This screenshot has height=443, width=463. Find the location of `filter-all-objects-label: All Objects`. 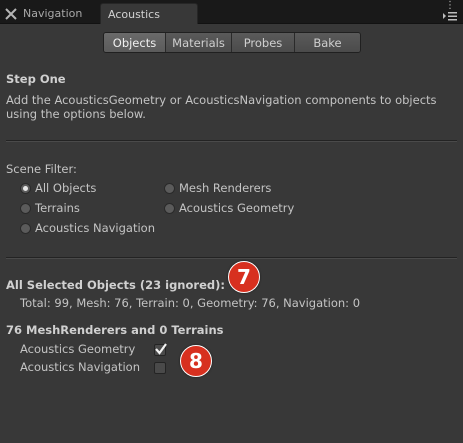

filter-all-objects-label: All Objects is located at coordinates (66, 188).